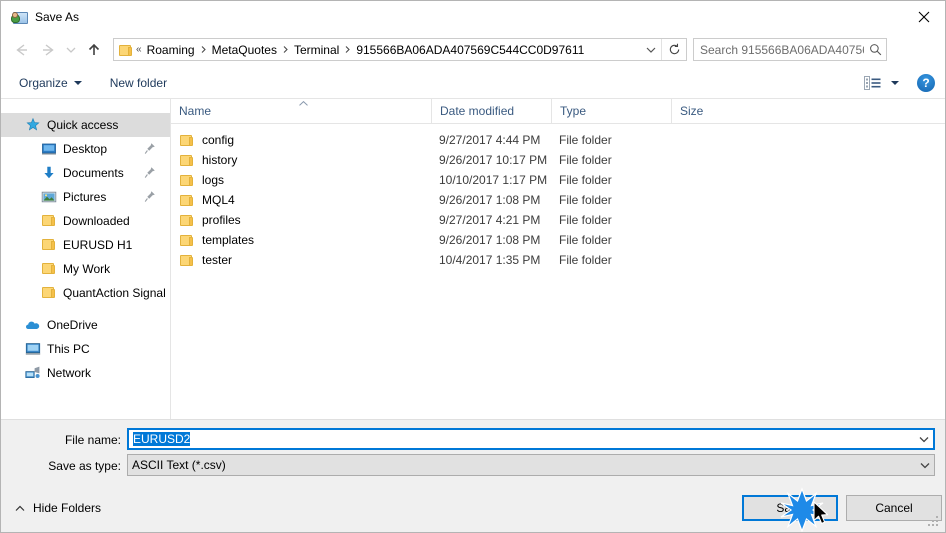  What do you see at coordinates (491, 111) in the screenshot?
I see `column-header-date-modified: Date modified` at bounding box center [491, 111].